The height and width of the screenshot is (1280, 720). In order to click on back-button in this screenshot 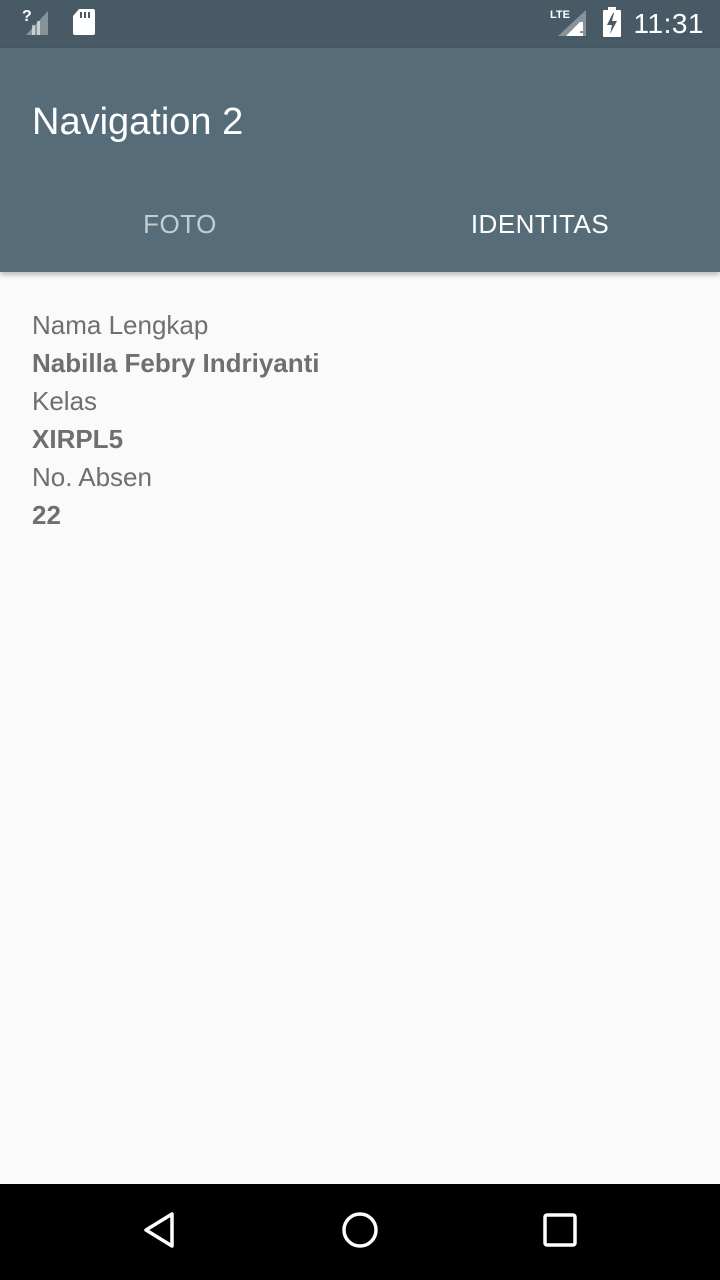, I will do `click(160, 1232)`.